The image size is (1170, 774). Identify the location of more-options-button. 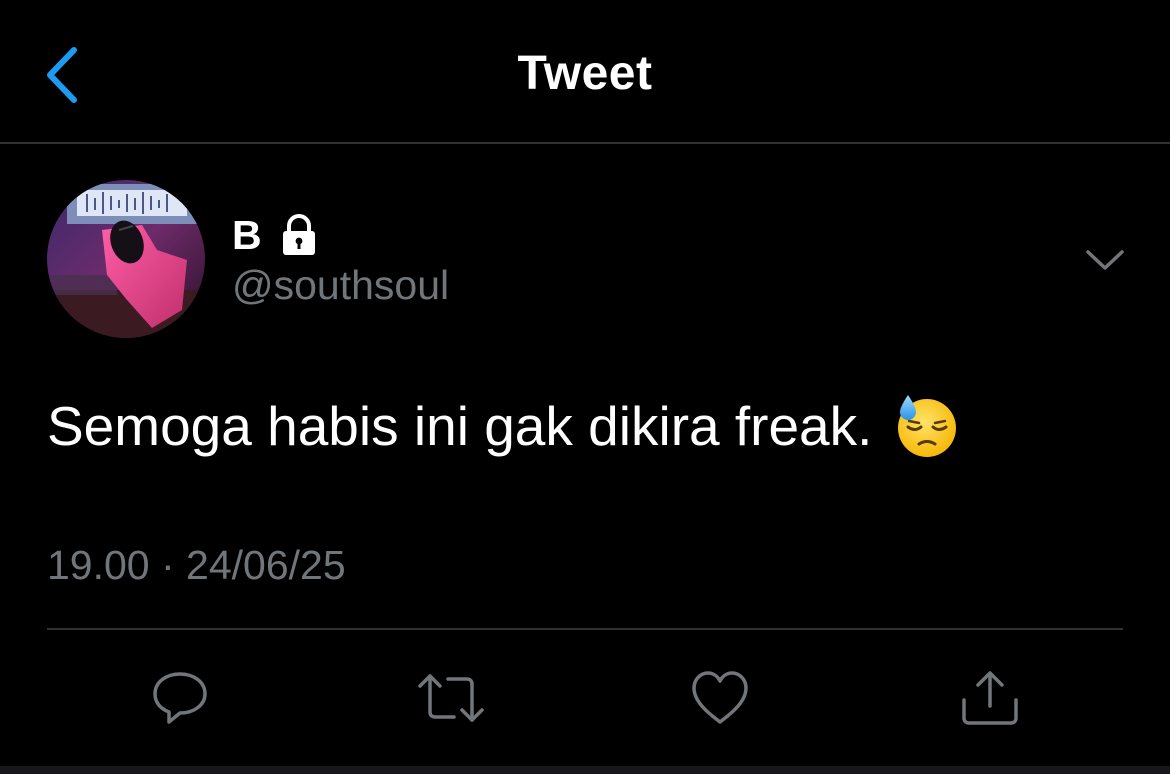
(1105, 260).